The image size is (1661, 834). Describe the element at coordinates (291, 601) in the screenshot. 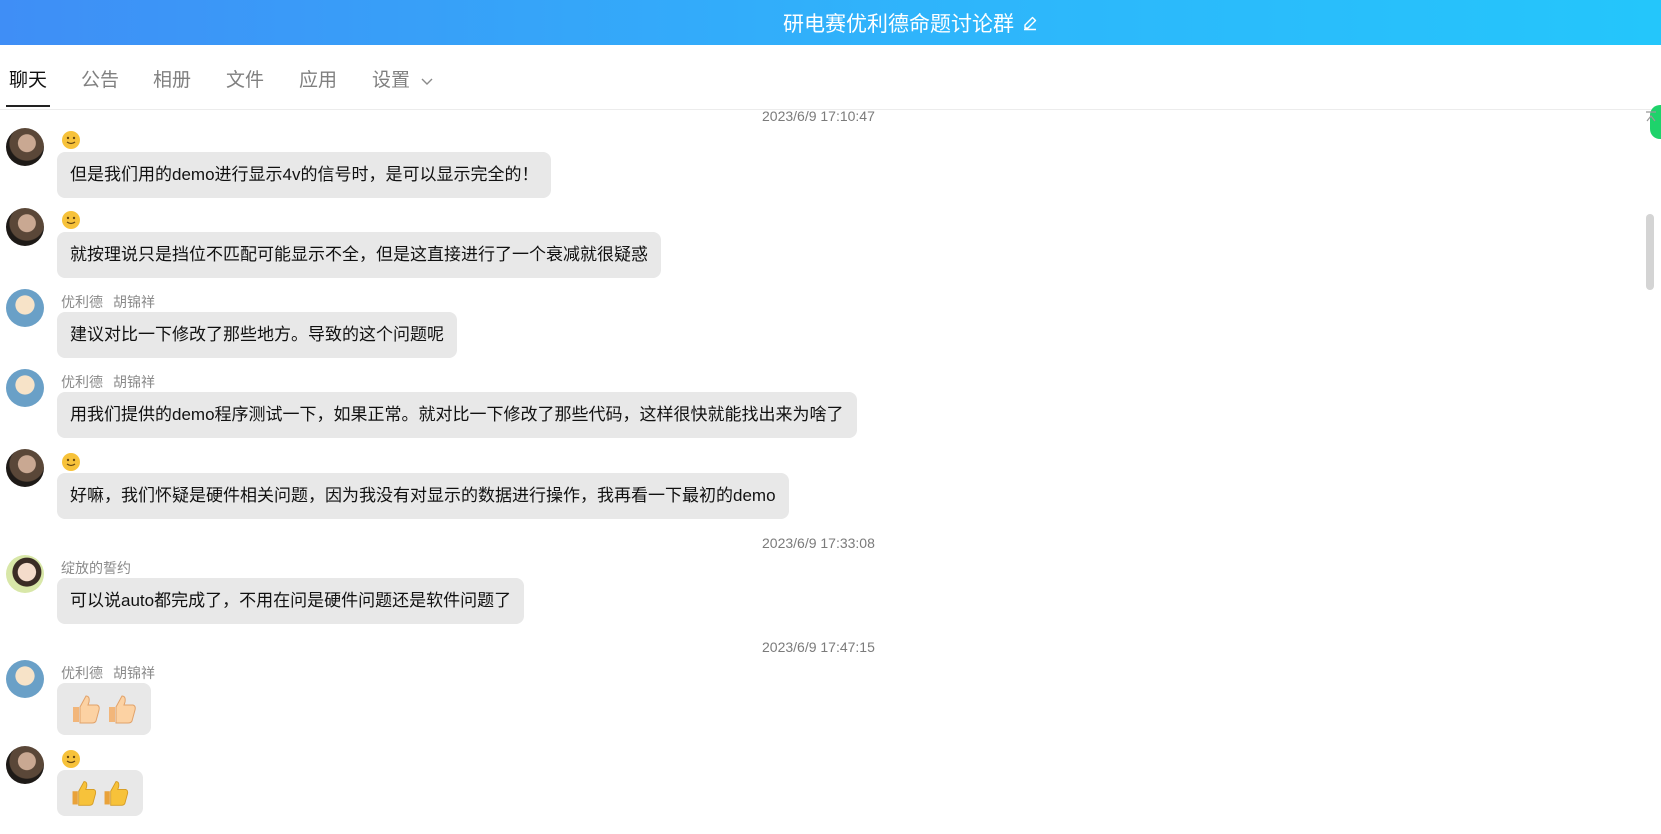

I see `message-bubble: 可以说auto都完成了，不用在问是硬件问题还是软件问题了` at that location.